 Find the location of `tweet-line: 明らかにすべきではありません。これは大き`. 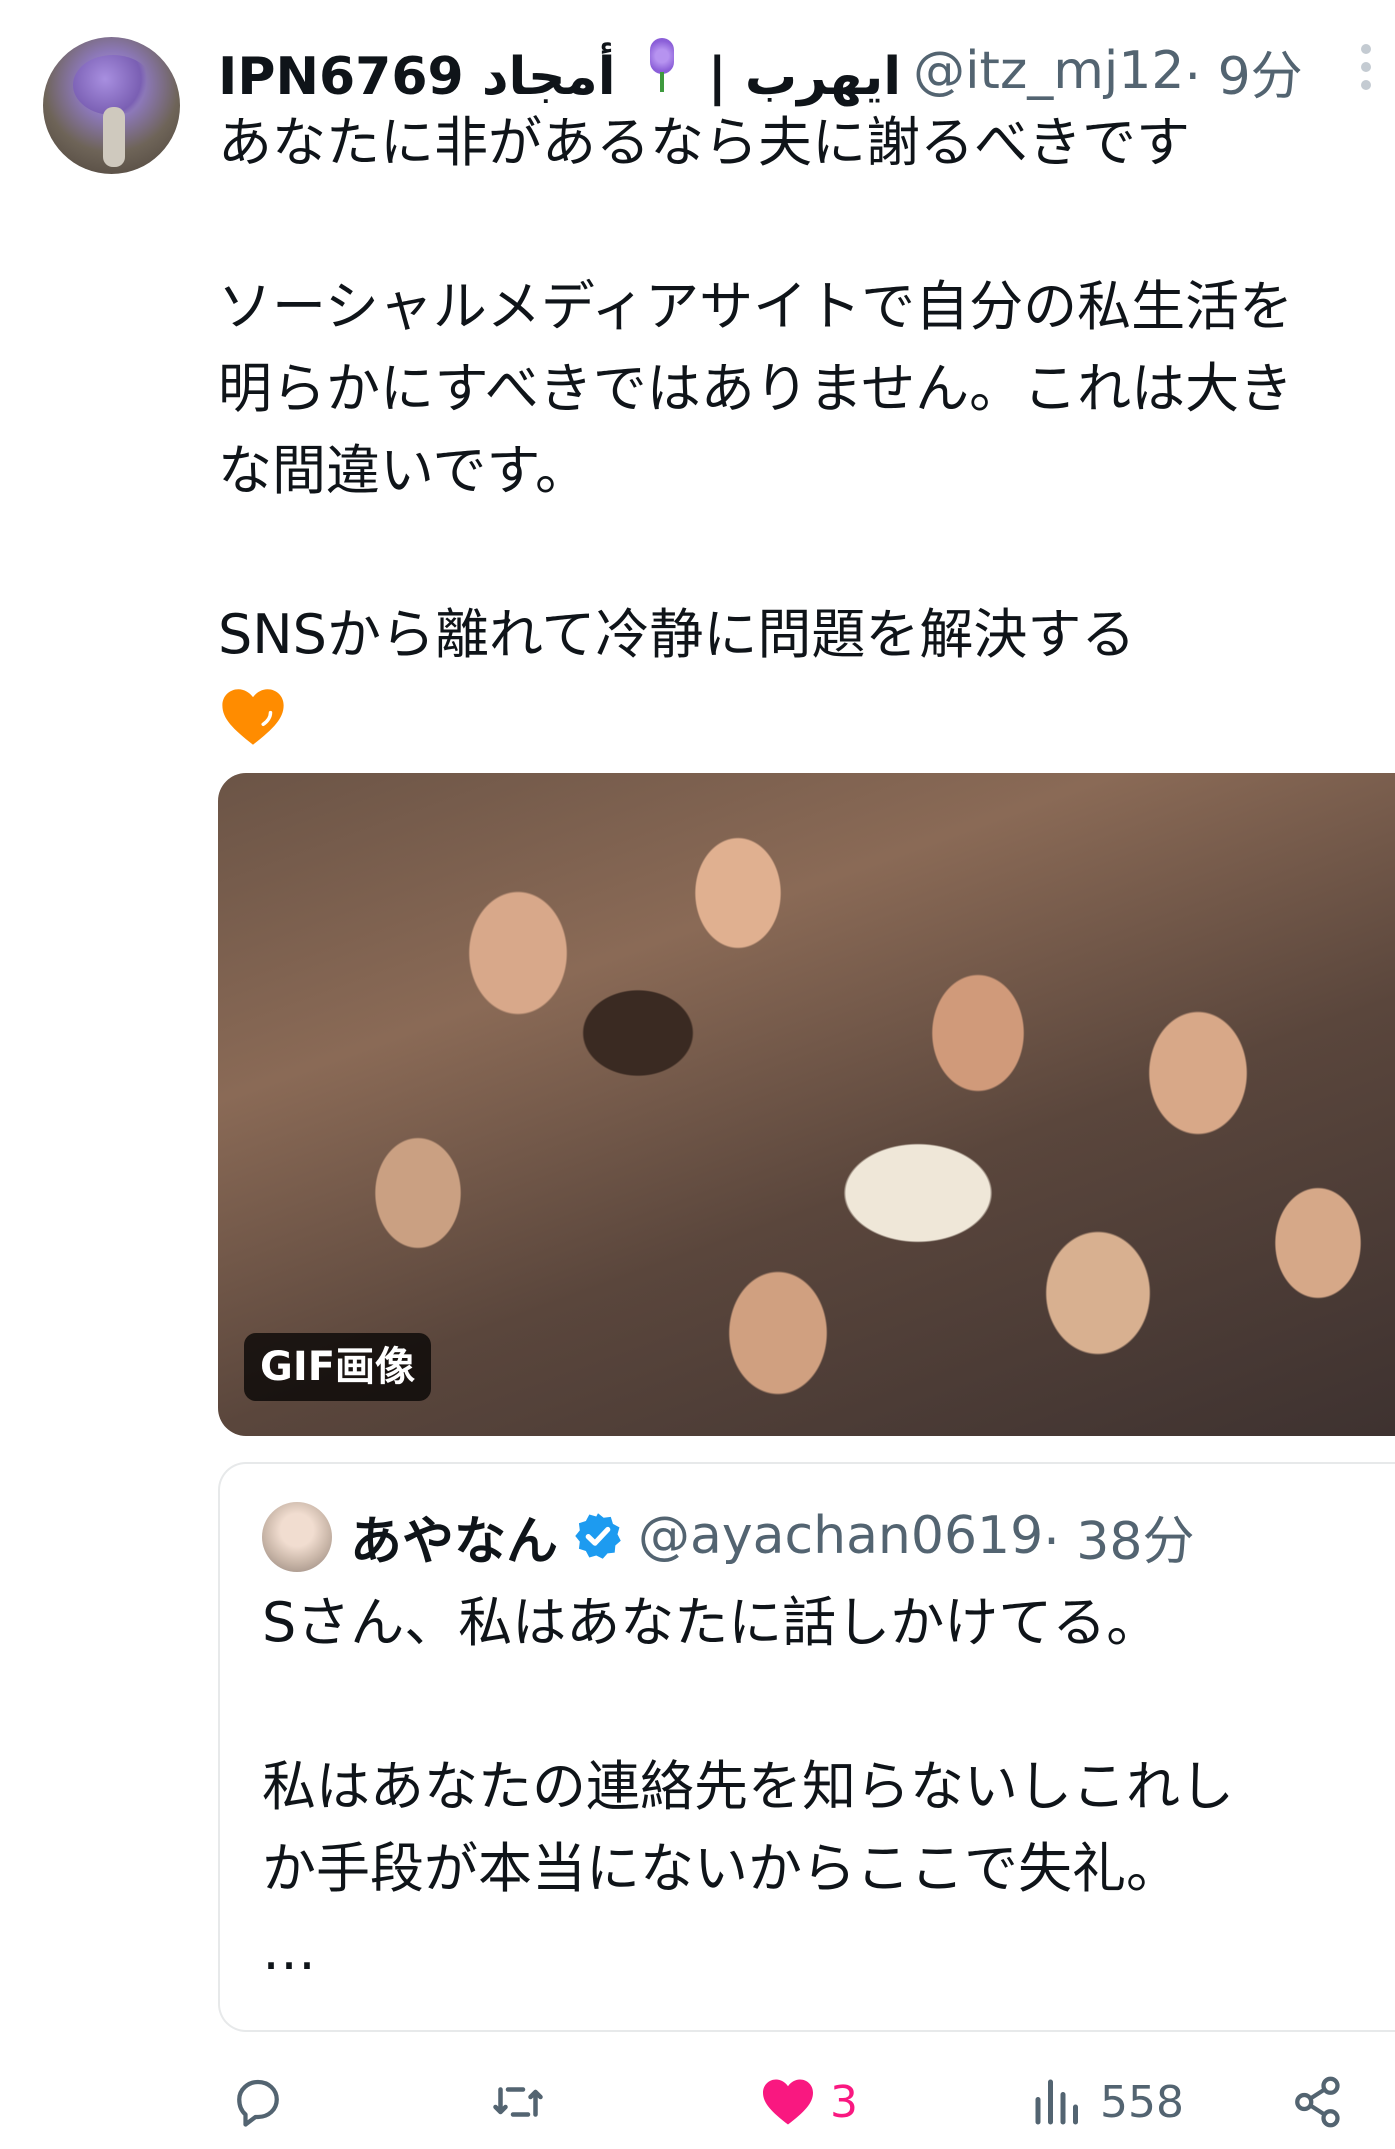

tweet-line: 明らかにすべきではありません。これは大き is located at coordinates (756, 388).